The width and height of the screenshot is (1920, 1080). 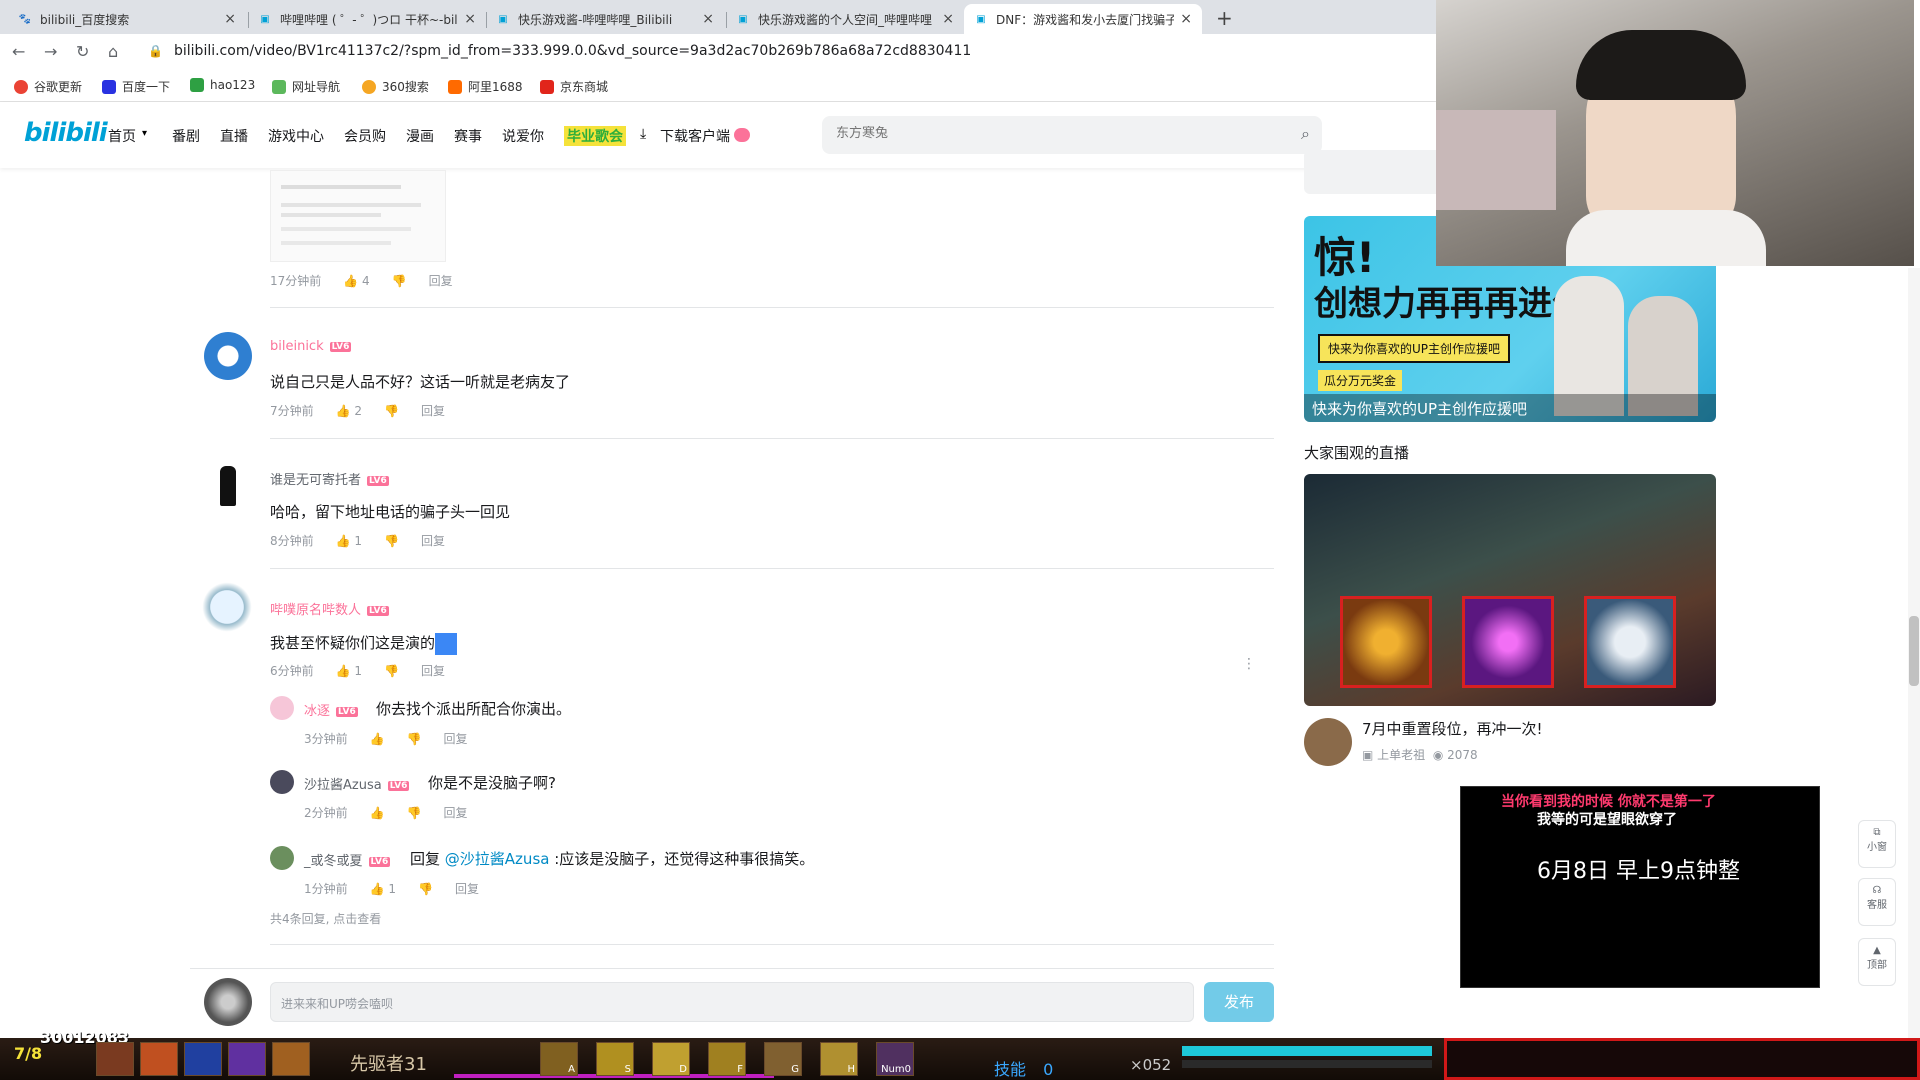 I want to click on bookmark-item: 网址导航, so click(x=306, y=86).